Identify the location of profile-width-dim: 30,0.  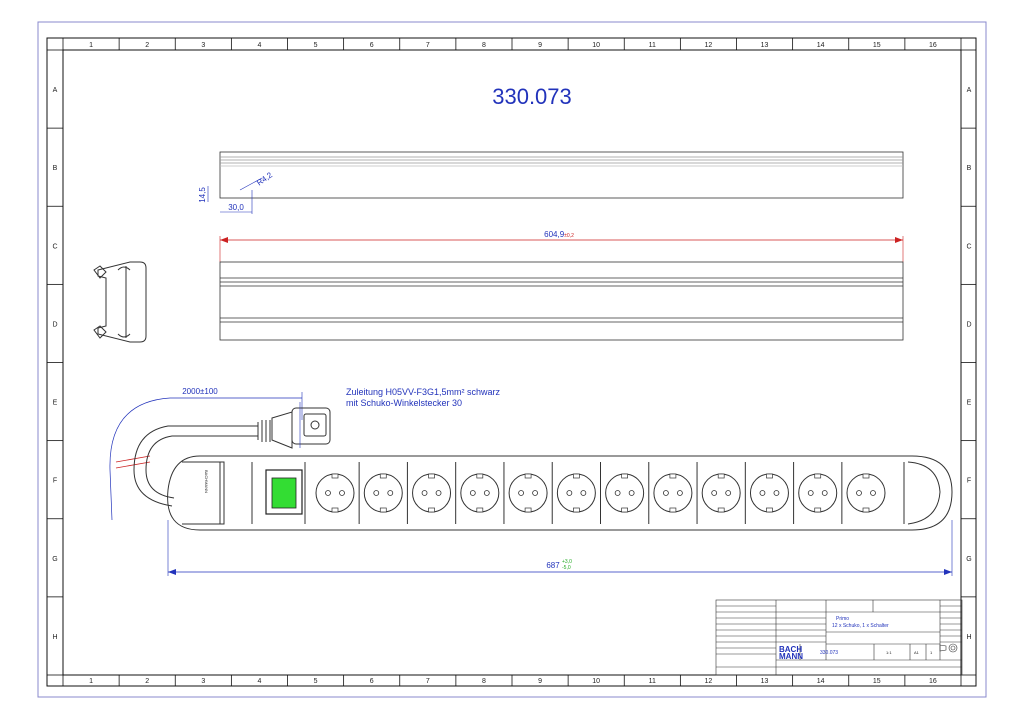
(236, 207).